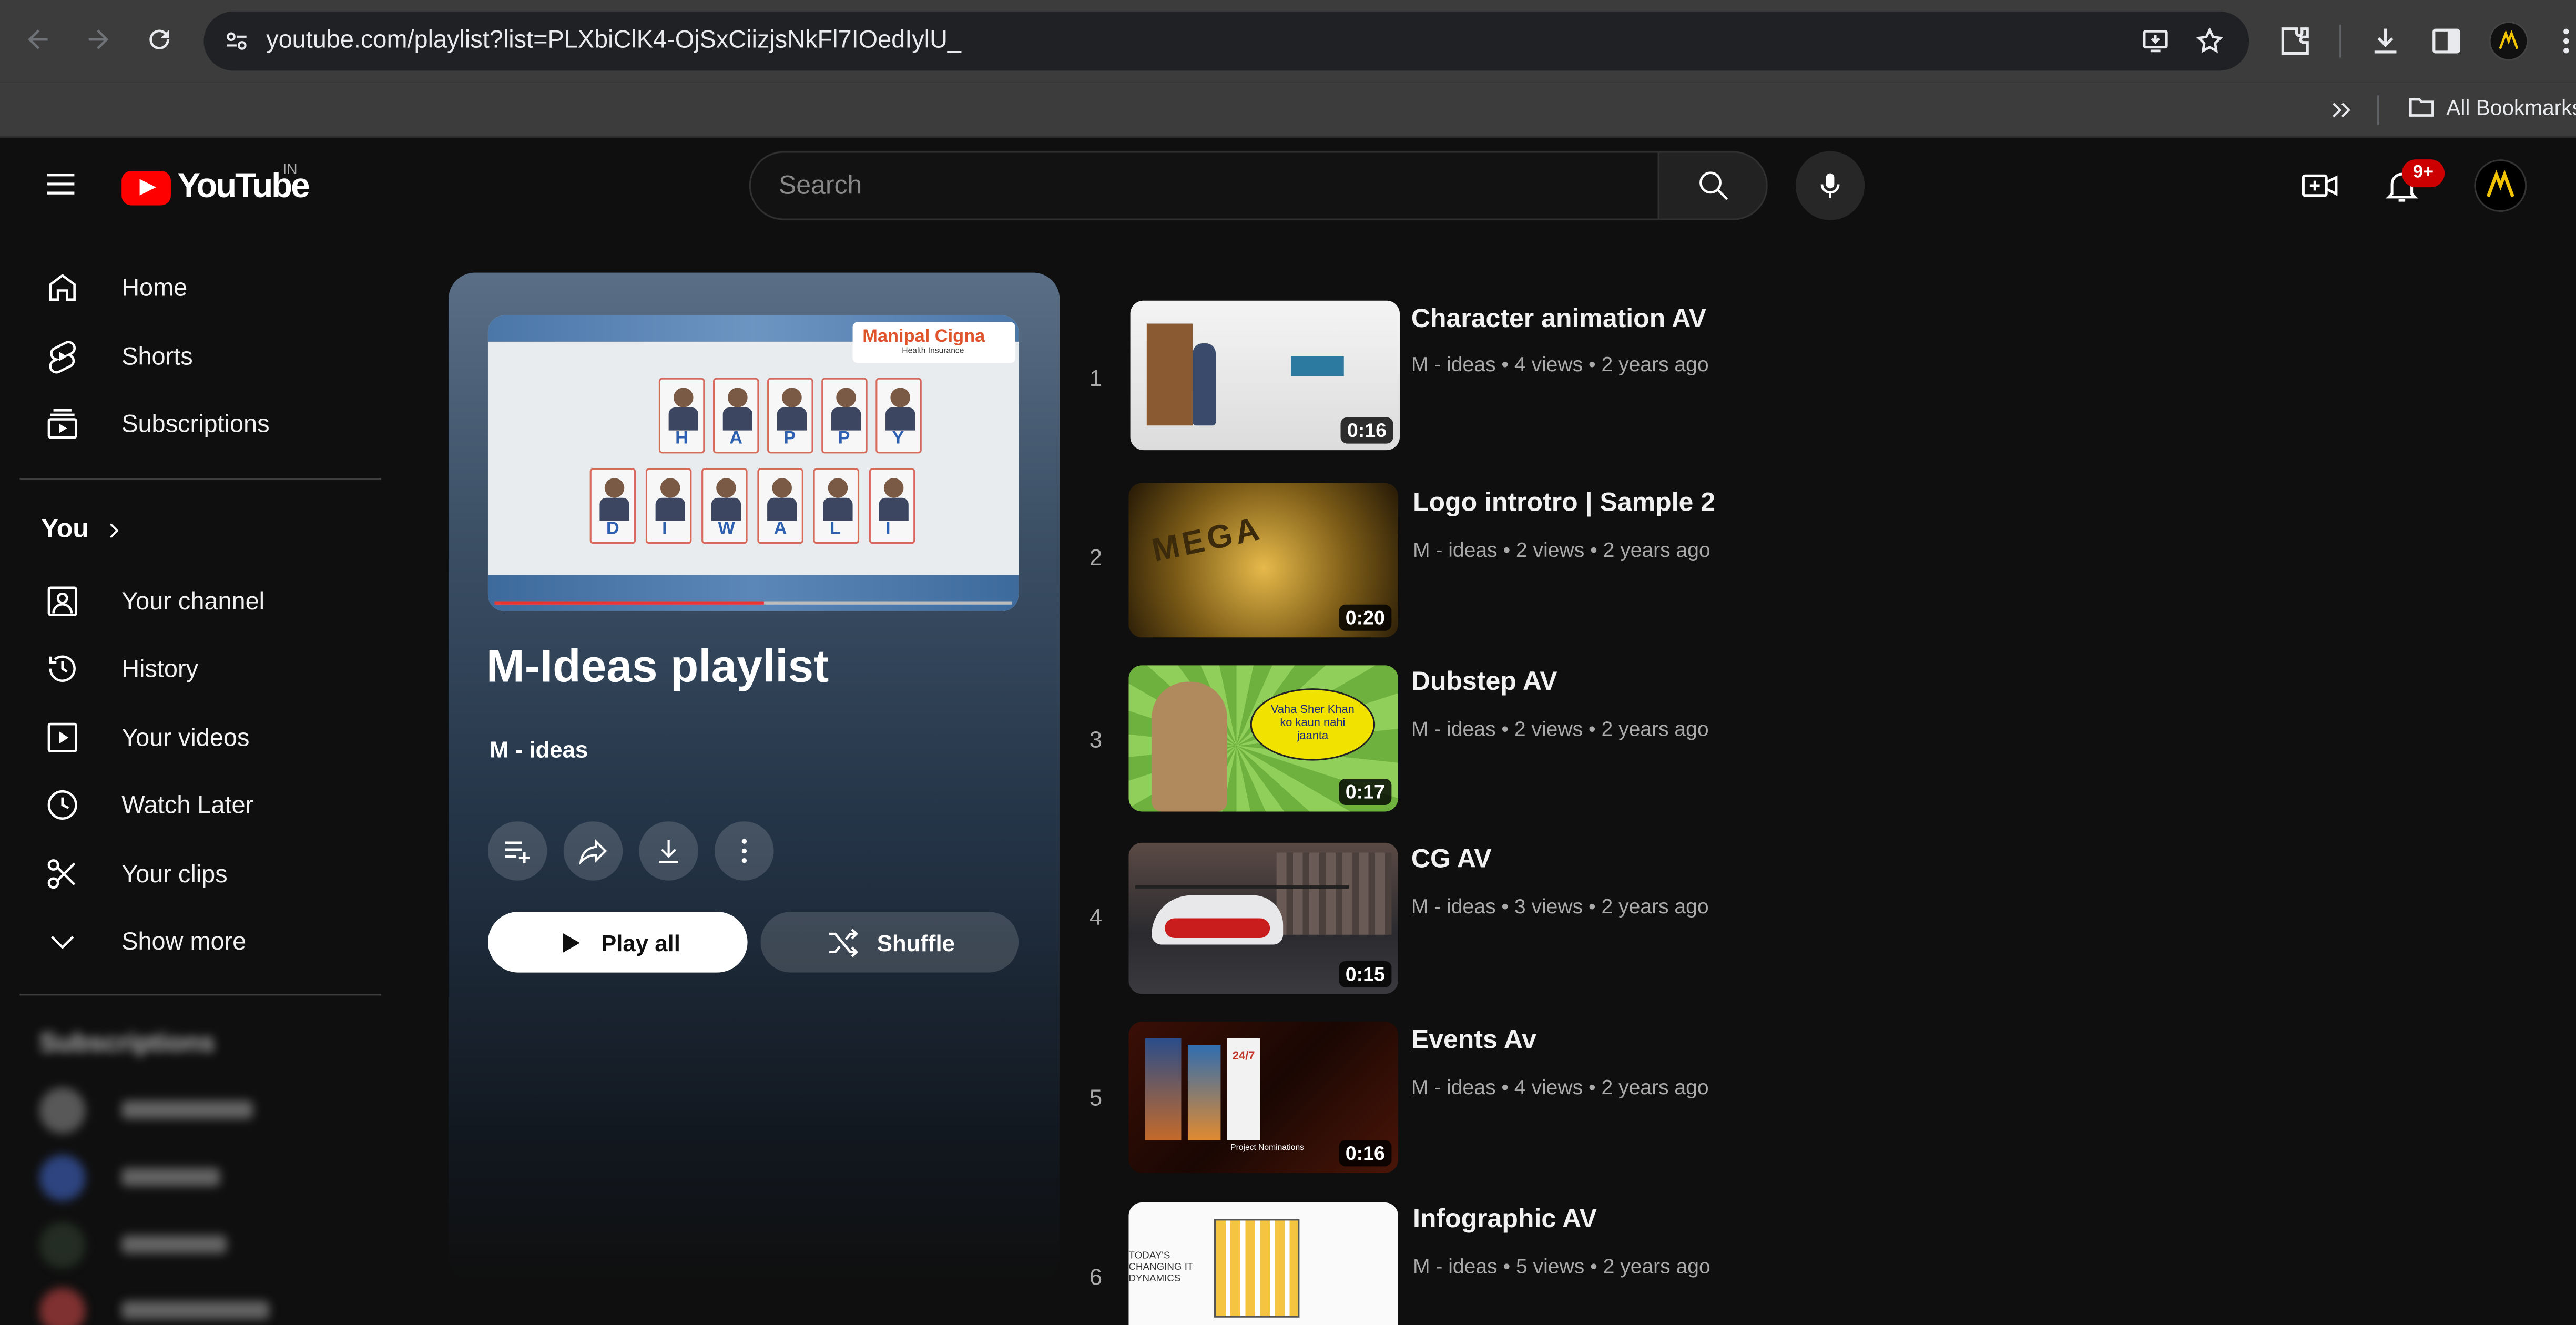 The height and width of the screenshot is (1325, 2576). What do you see at coordinates (1263, 1098) in the screenshot?
I see `video-thumbnail: 24/7 Project Nominations 0:16` at bounding box center [1263, 1098].